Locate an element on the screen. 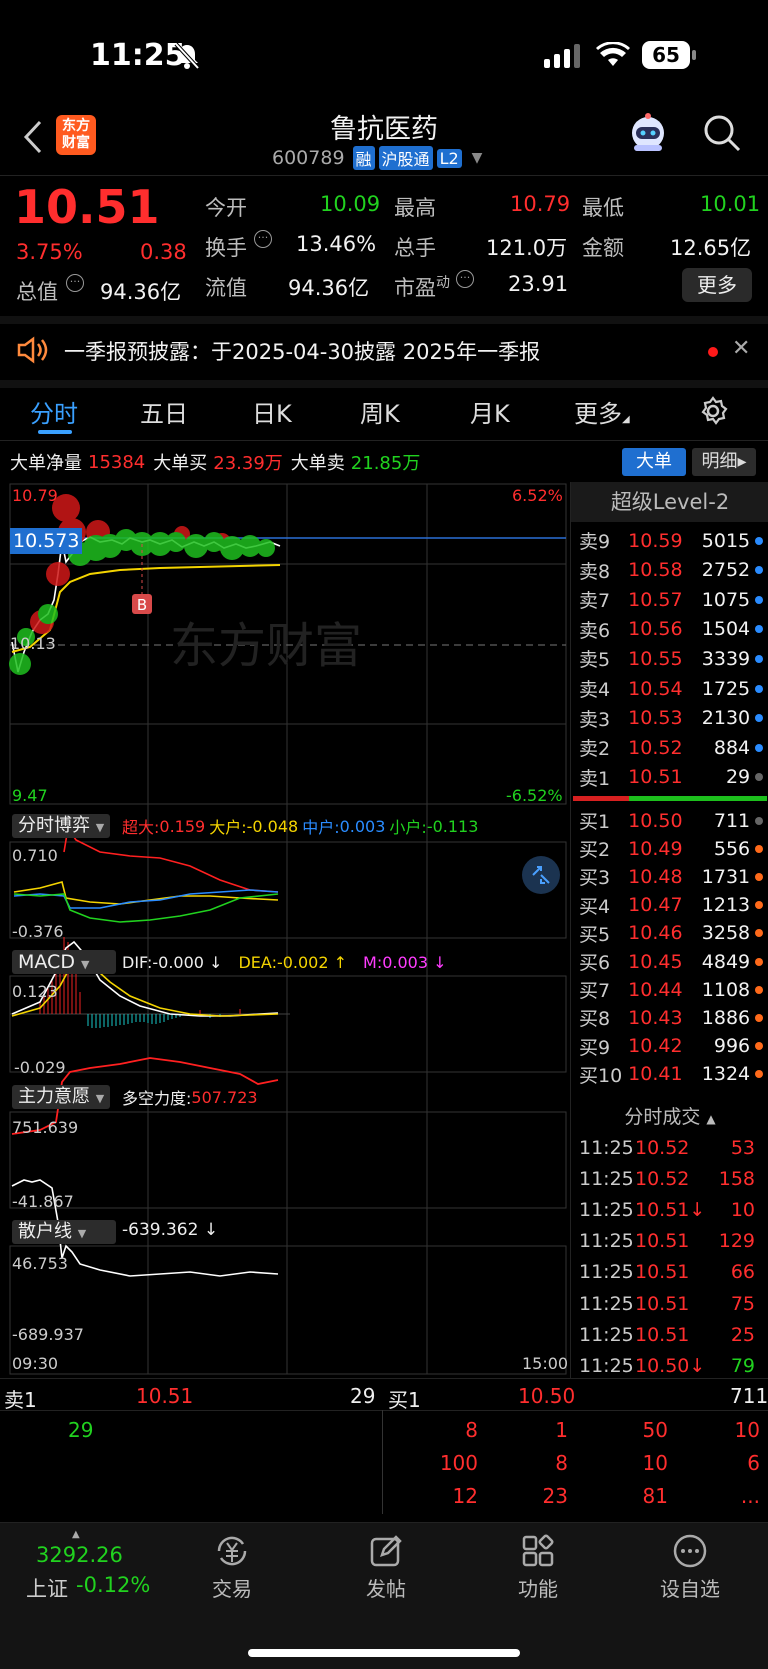  bid-row: 买10 10.41 1324 is located at coordinates (667, 1074).